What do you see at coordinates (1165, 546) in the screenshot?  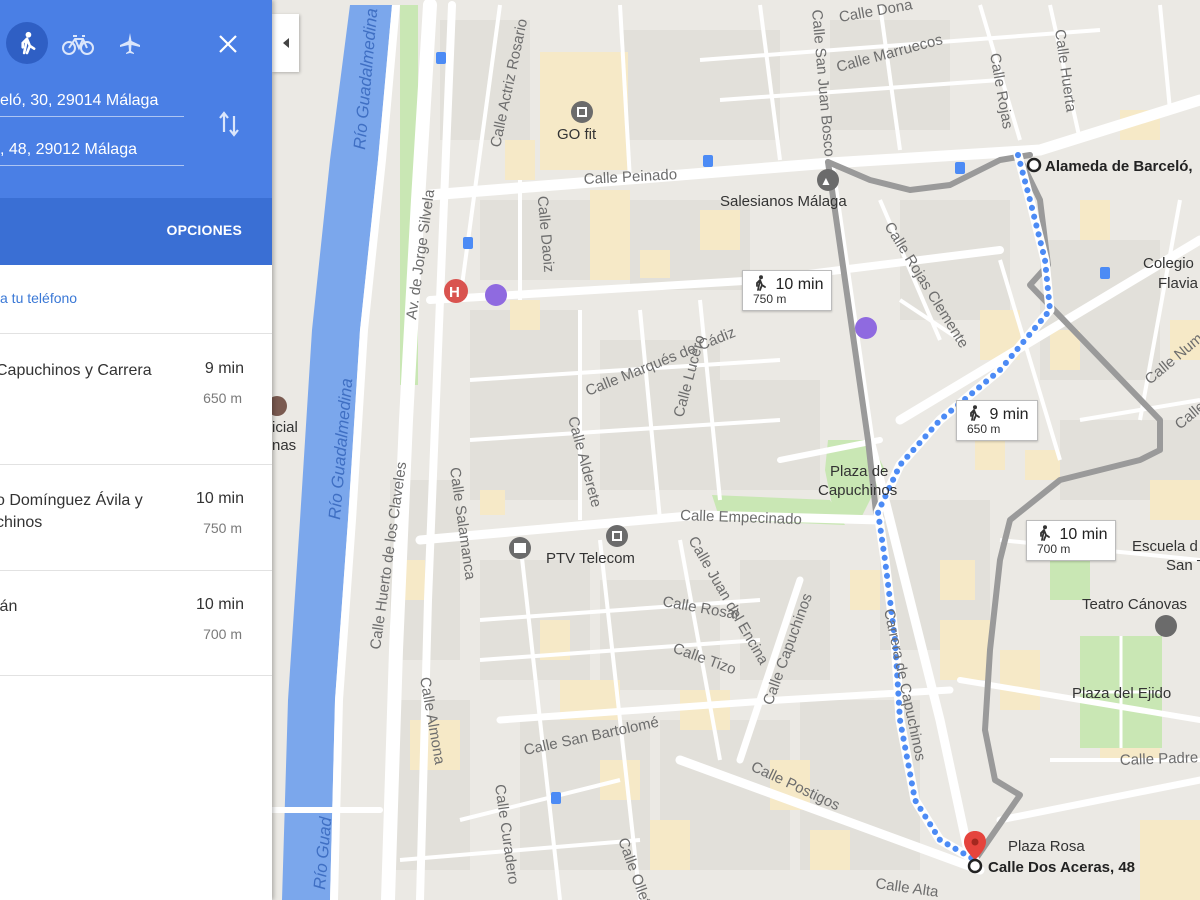 I see `svg-text: Escuela d` at bounding box center [1165, 546].